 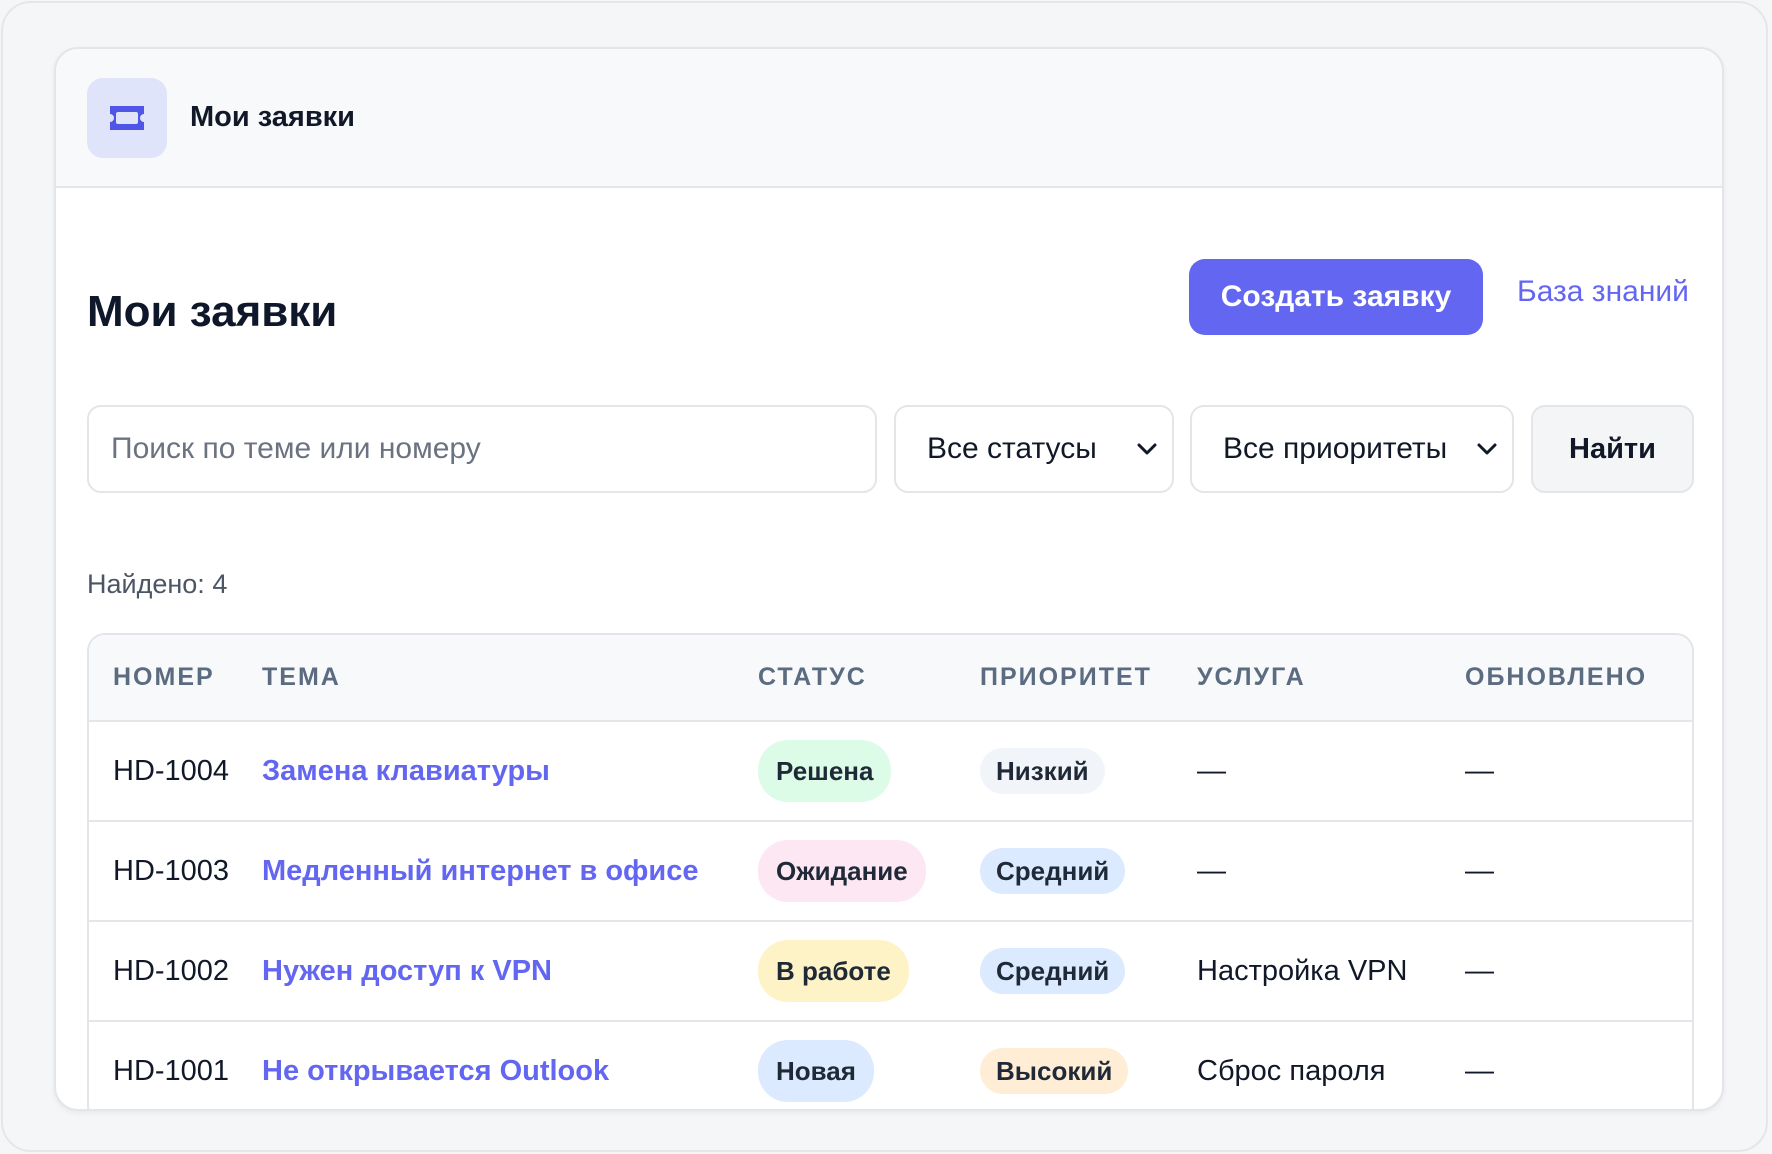 I want to click on ticket-service: Сброс пароля, so click(x=1291, y=1070).